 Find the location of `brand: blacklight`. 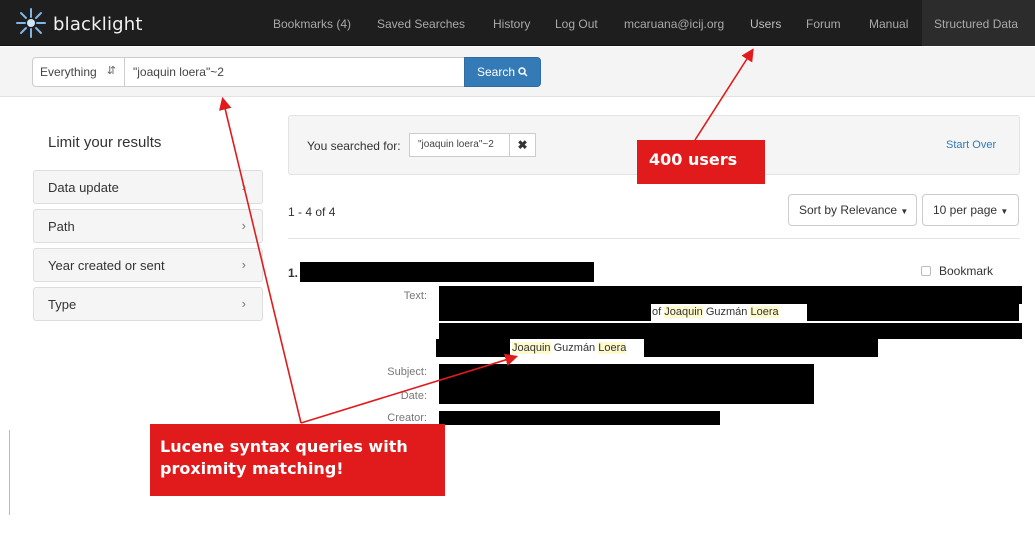

brand: blacklight is located at coordinates (78, 24).